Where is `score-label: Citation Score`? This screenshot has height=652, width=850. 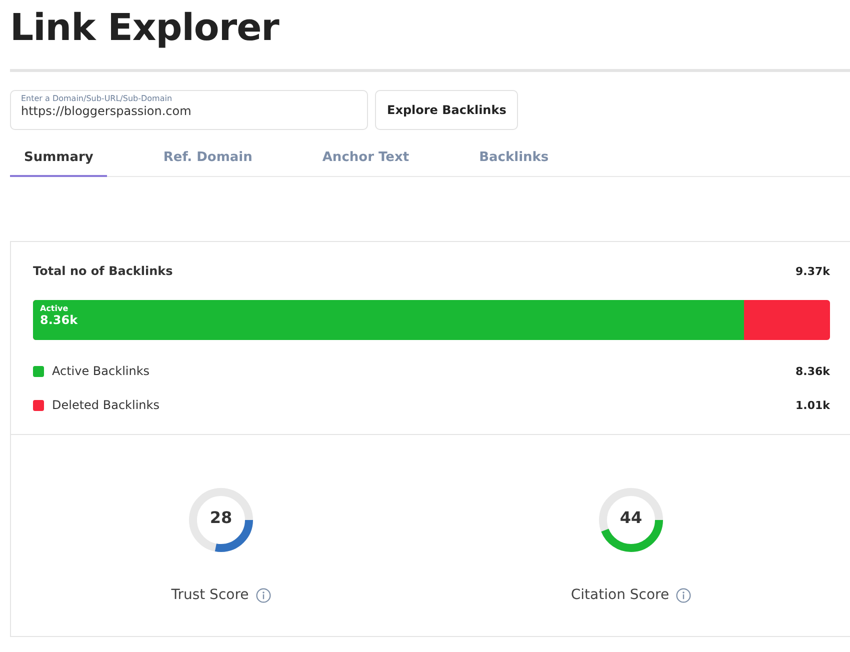
score-label: Citation Score is located at coordinates (620, 595).